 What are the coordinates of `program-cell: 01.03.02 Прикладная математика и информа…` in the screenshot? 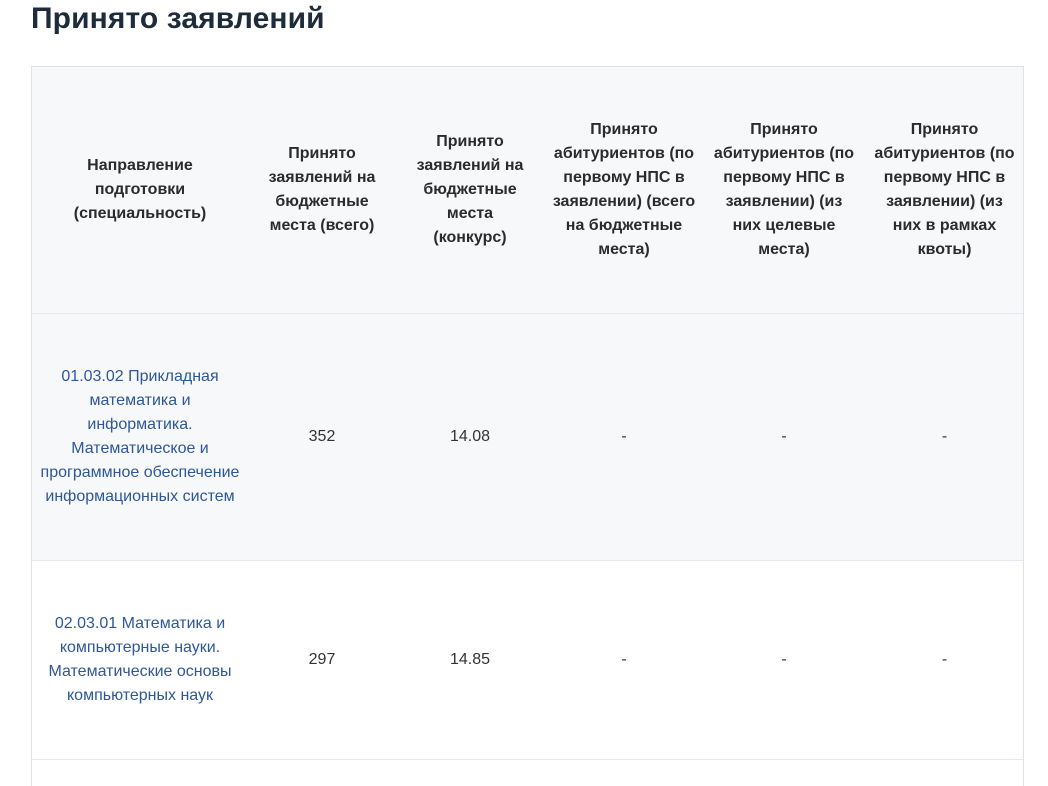 It's located at (140, 437).